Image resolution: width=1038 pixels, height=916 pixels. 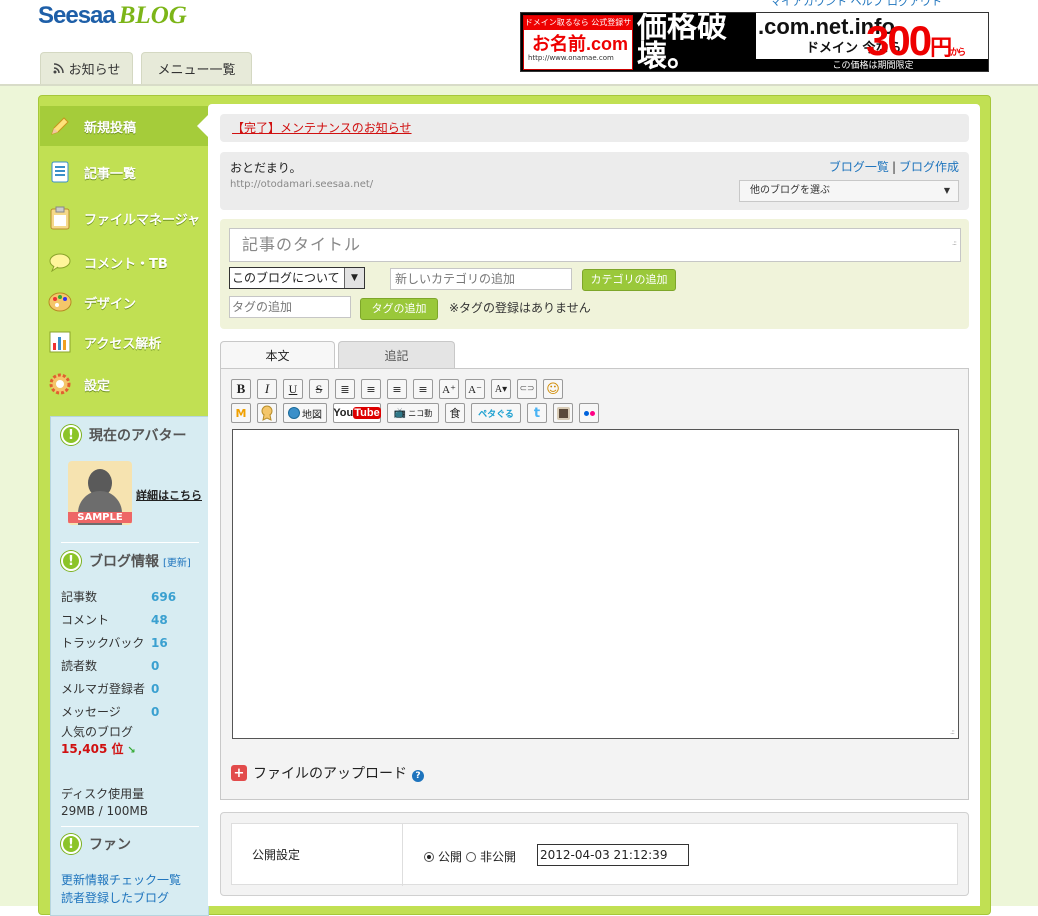 I want to click on dropdown-arrow-icon: ▼, so click(x=354, y=278).